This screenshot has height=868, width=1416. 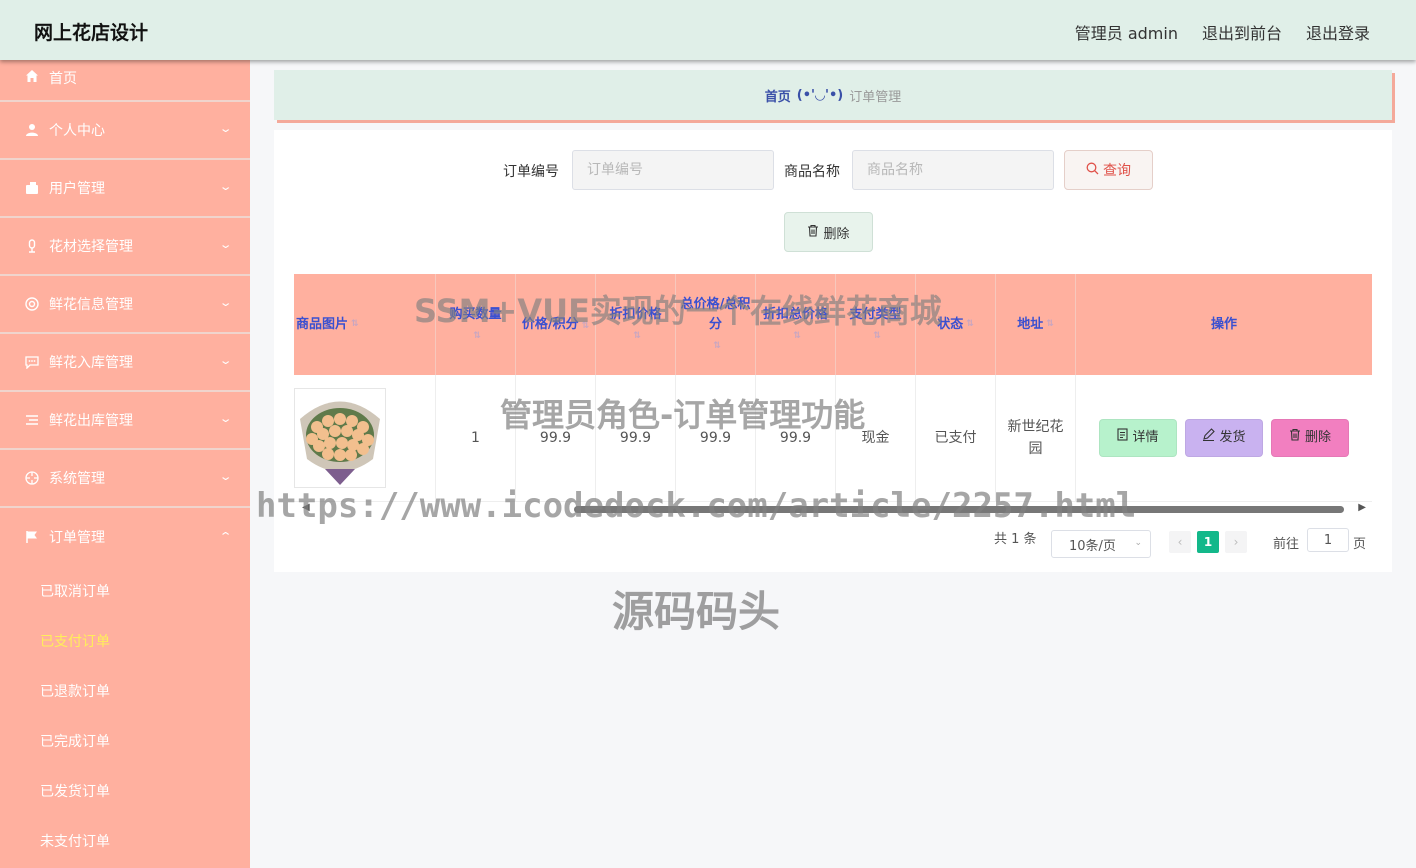 I want to click on sidebar-item-profile: 个人中心 ⌄, so click(x=125, y=131).